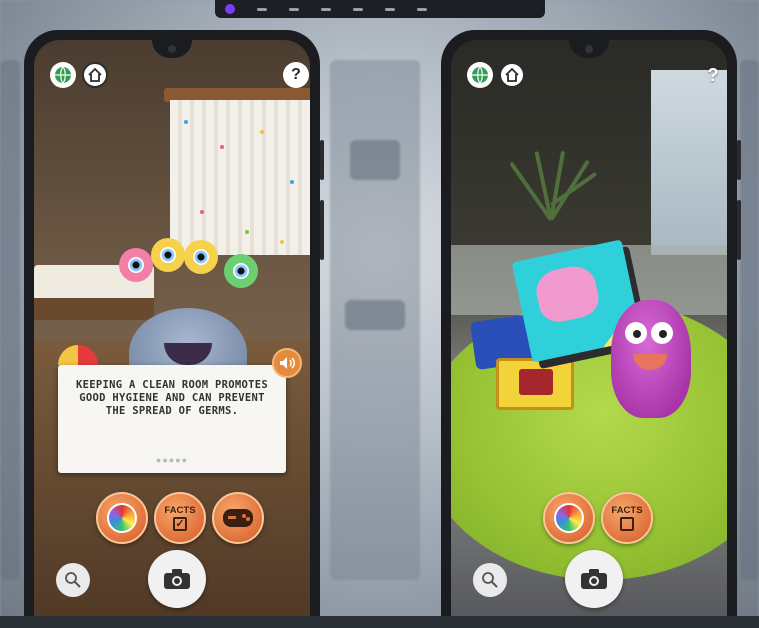 The width and height of the screenshot is (759, 628). What do you see at coordinates (552, 185) in the screenshot?
I see `potted-plant` at bounding box center [552, 185].